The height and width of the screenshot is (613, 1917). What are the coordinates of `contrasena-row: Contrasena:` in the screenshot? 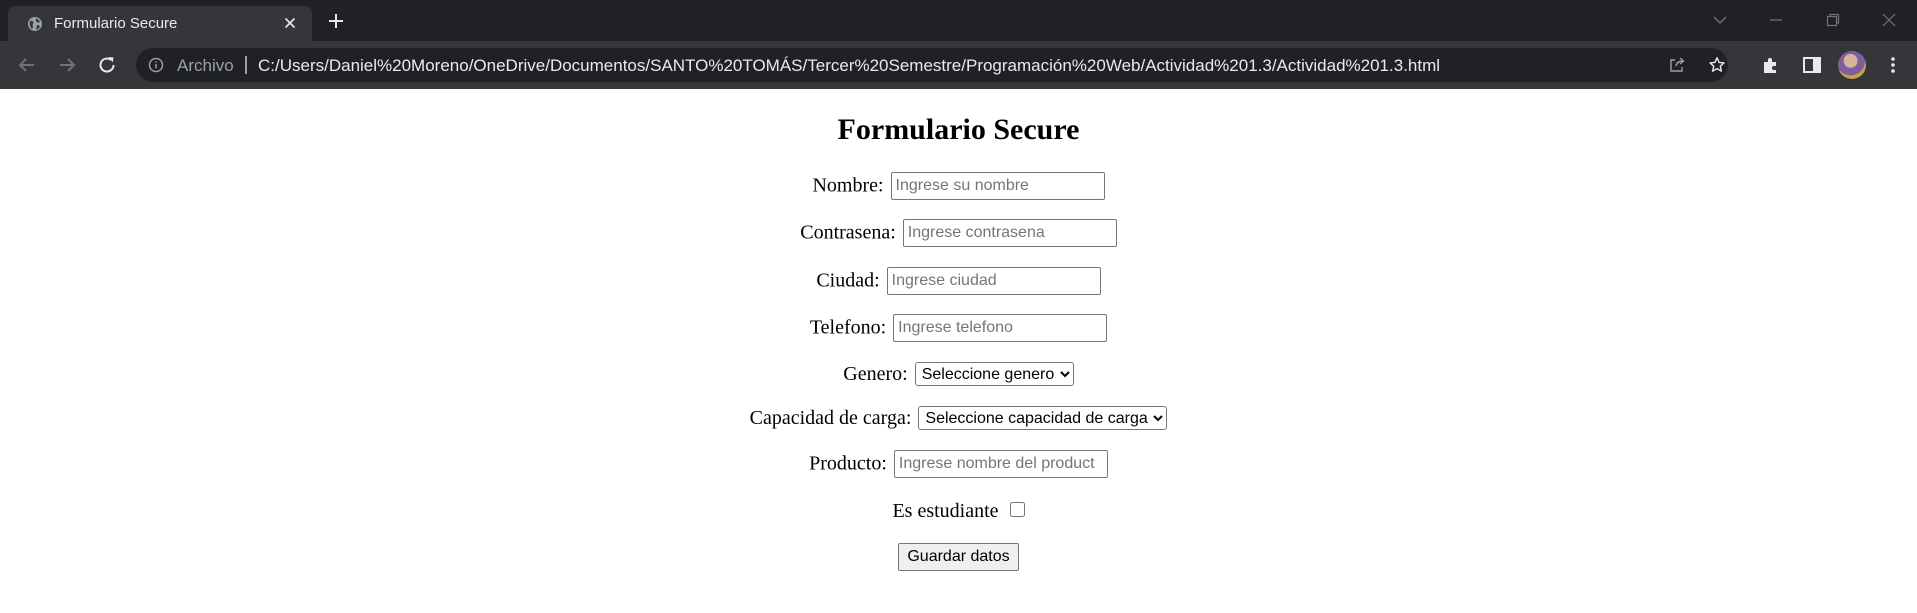 It's located at (958, 233).